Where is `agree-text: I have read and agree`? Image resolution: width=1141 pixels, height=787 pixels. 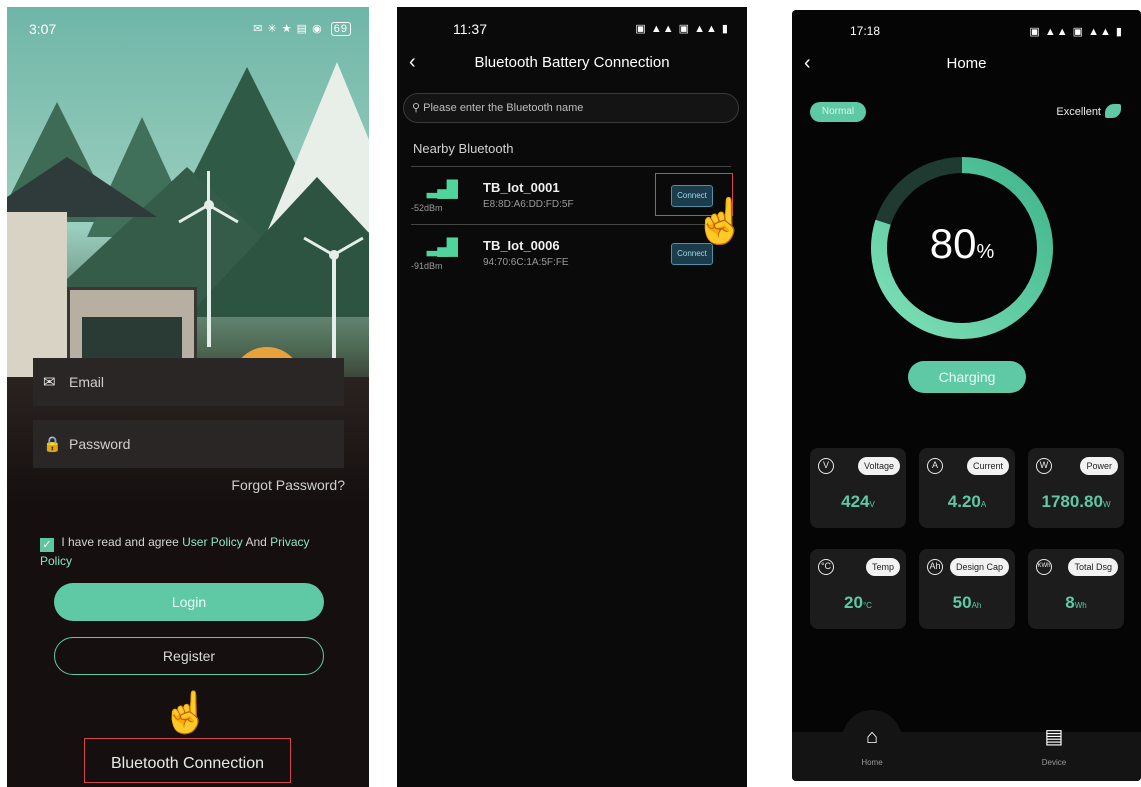
agree-text: I have read and agree is located at coordinates (120, 542).